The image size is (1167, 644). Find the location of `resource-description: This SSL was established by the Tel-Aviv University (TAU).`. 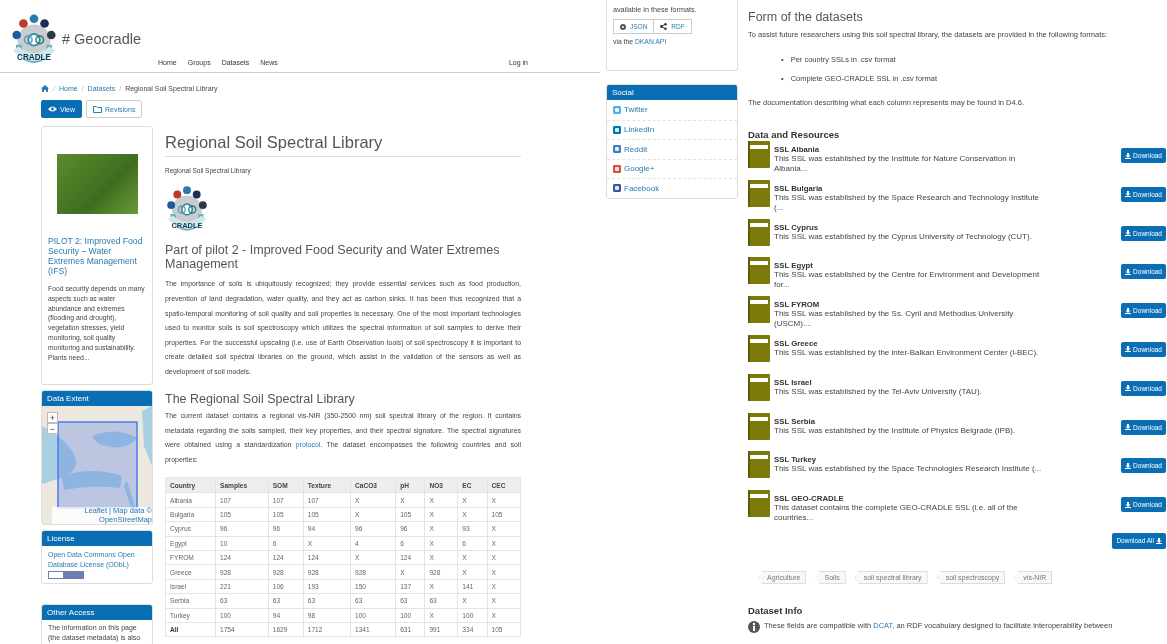

resource-description: This SSL was established by the Tel-Aviv University (TAU). is located at coordinates (878, 391).